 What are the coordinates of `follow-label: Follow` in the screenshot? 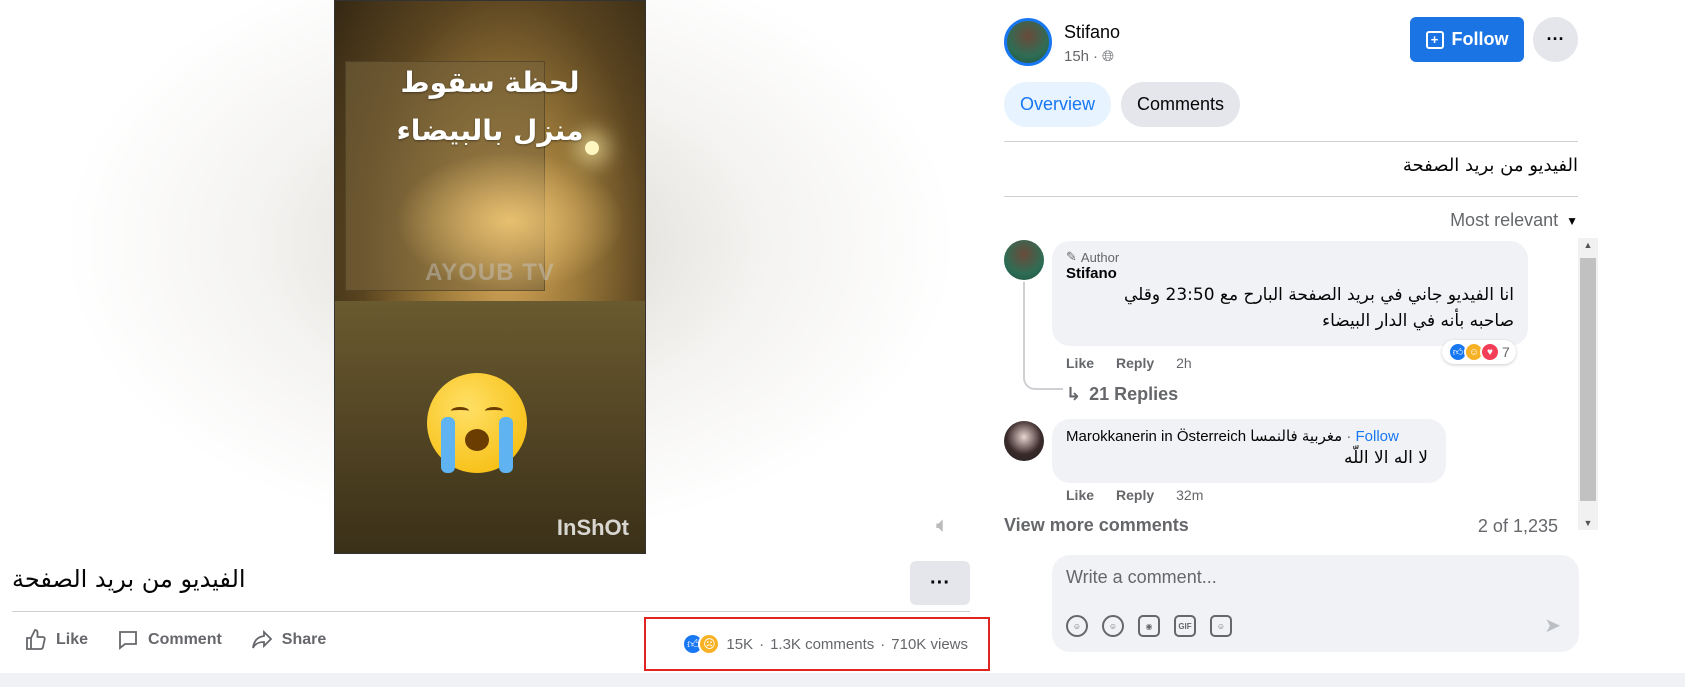 It's located at (1480, 39).